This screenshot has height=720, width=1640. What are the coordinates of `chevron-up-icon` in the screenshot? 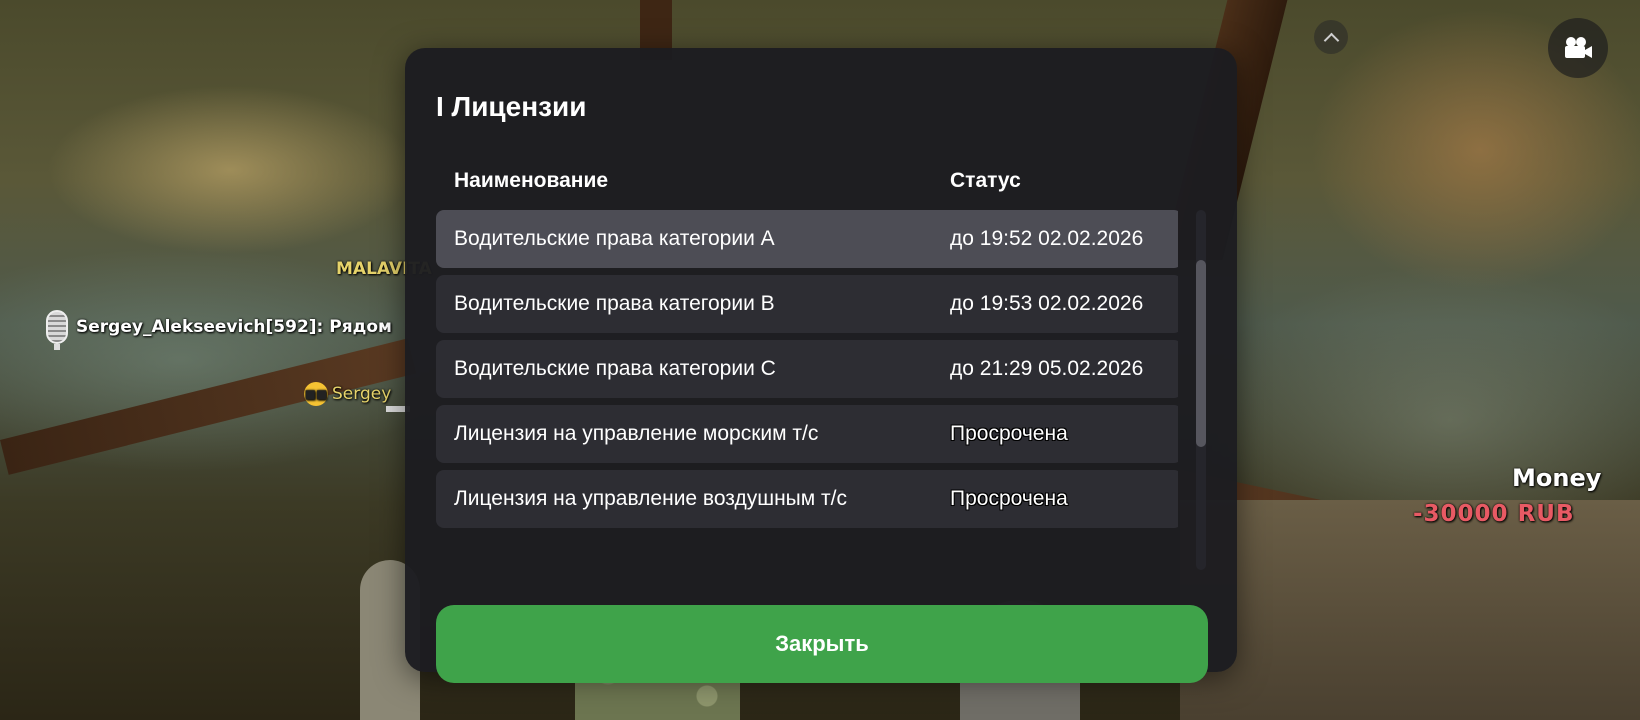 It's located at (1331, 40).